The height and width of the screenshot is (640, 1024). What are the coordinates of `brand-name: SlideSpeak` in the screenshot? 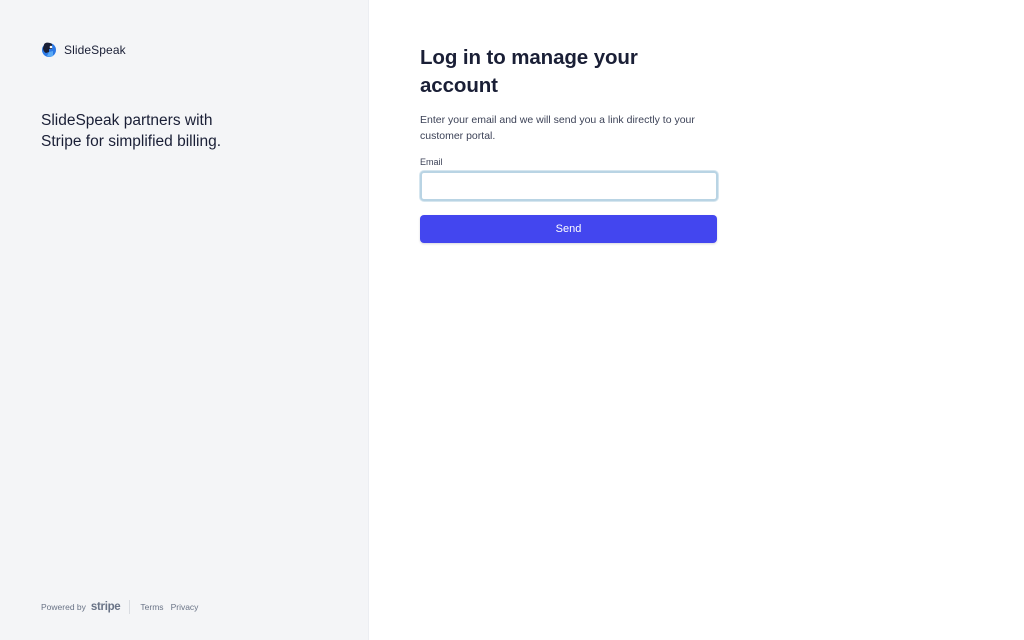 It's located at (95, 50).